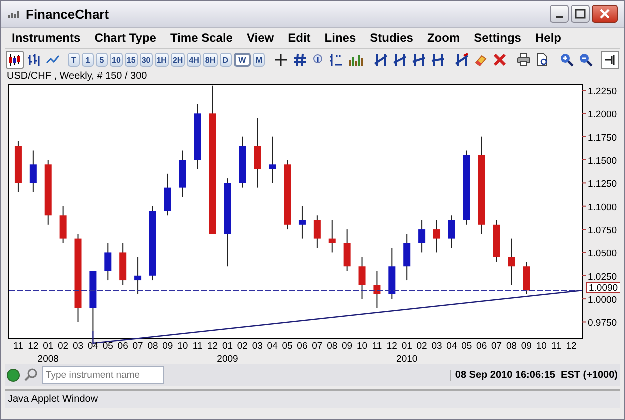 The width and height of the screenshot is (625, 420). What do you see at coordinates (603, 254) in the screenshot?
I see `price-axis-label: 1.0500` at bounding box center [603, 254].